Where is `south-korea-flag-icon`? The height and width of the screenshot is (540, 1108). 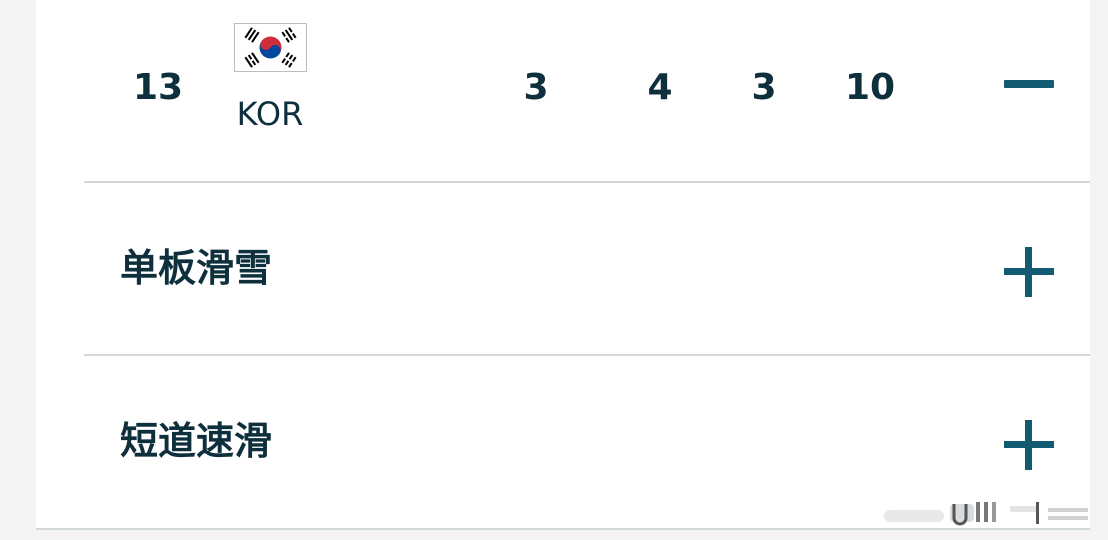 south-korea-flag-icon is located at coordinates (270, 47).